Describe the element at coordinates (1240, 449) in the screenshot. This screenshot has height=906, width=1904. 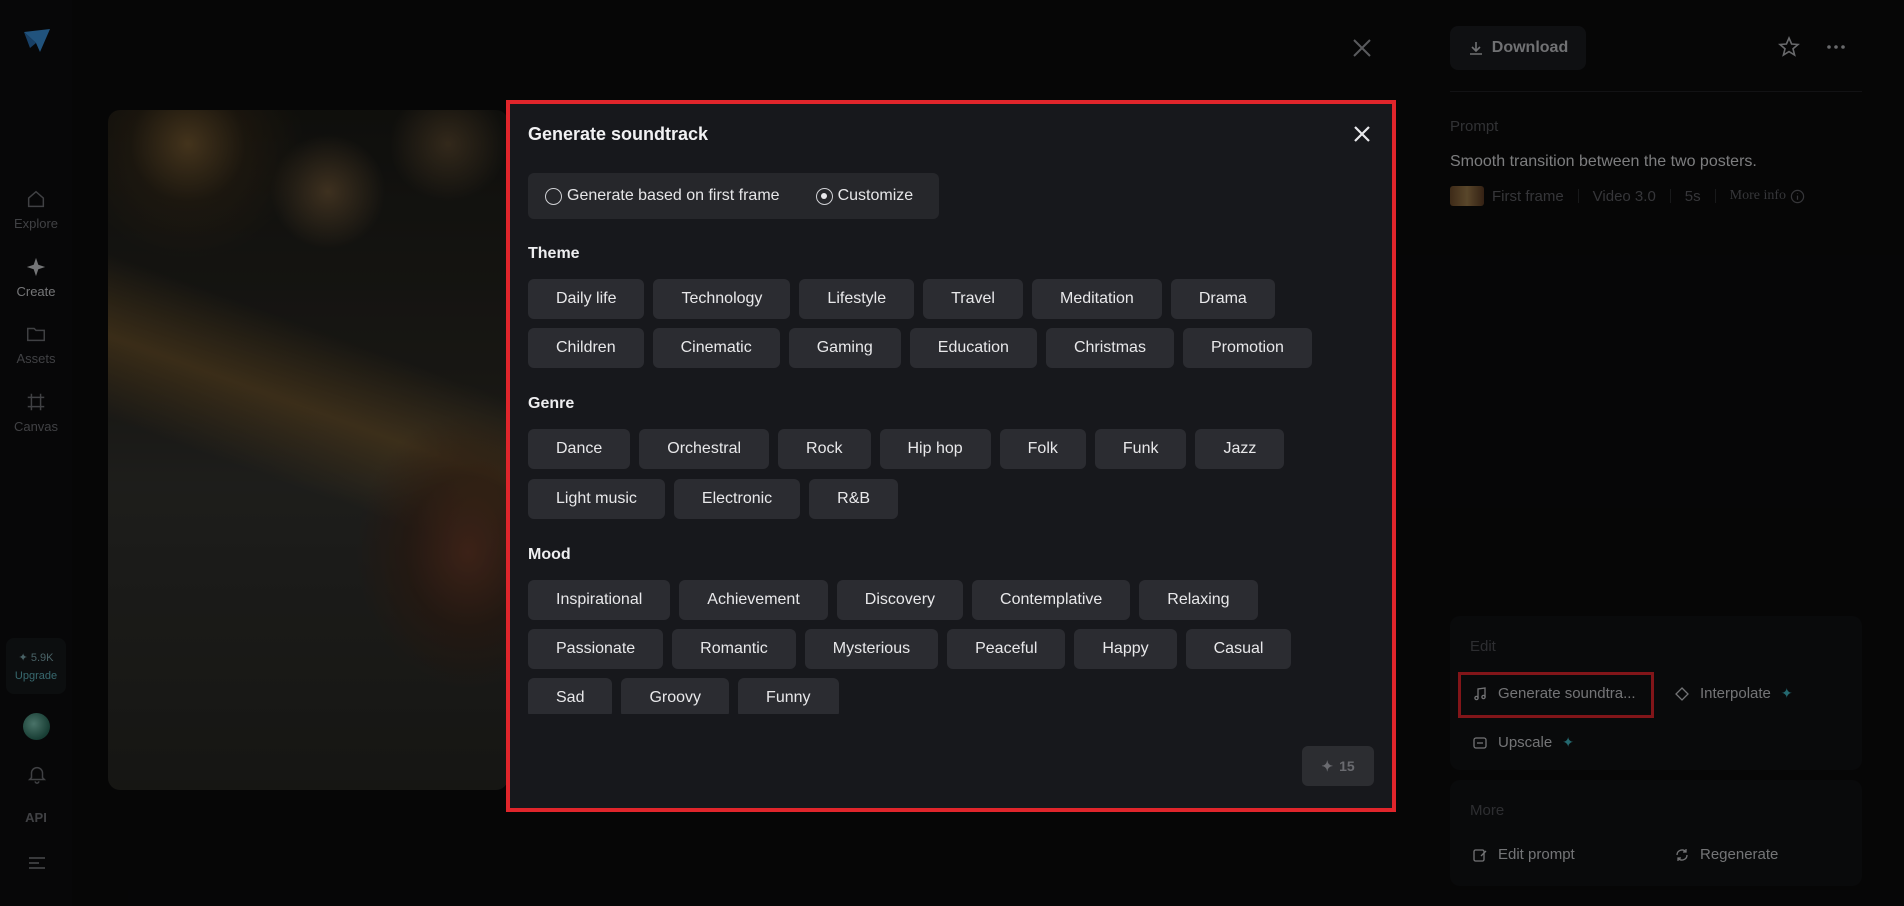
I see `chip-genre: Jazz` at that location.